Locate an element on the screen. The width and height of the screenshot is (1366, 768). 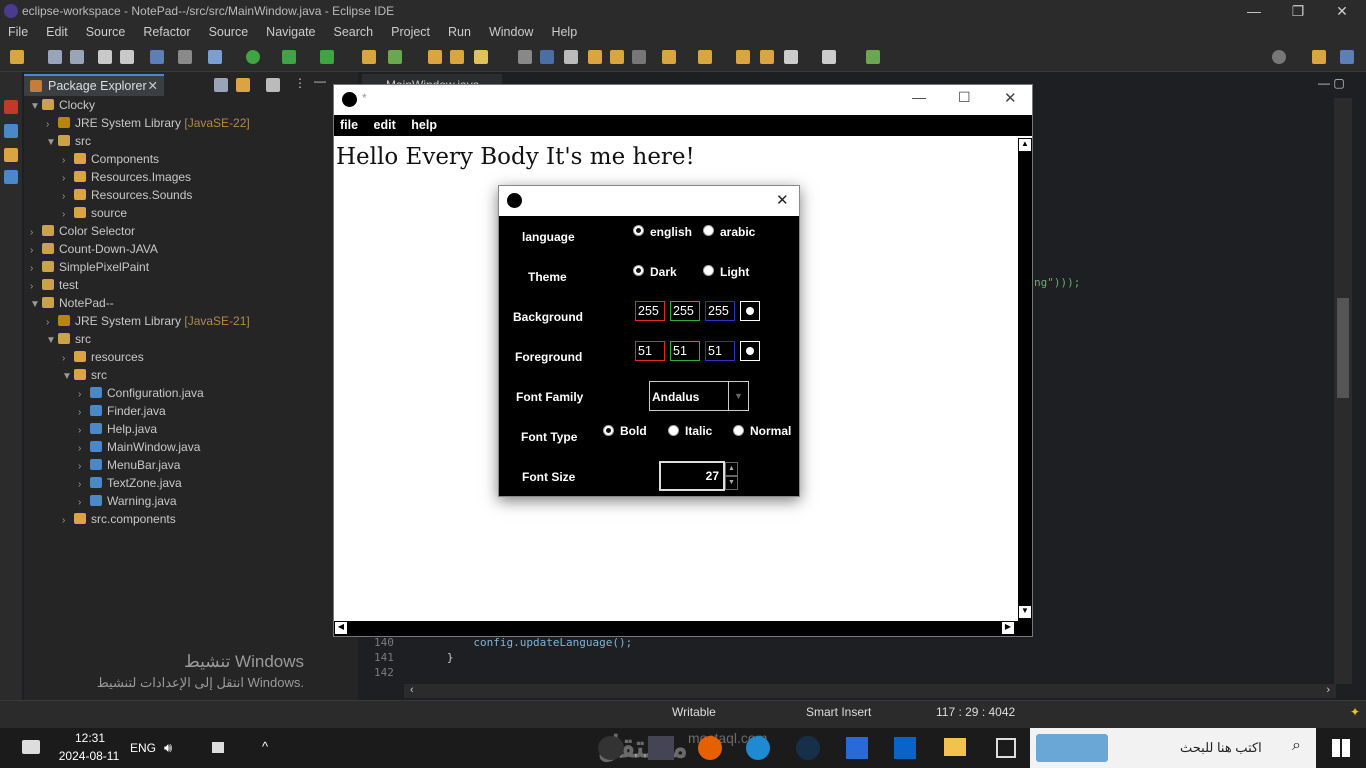
foreground-red-field: 51 is located at coordinates (650, 351).